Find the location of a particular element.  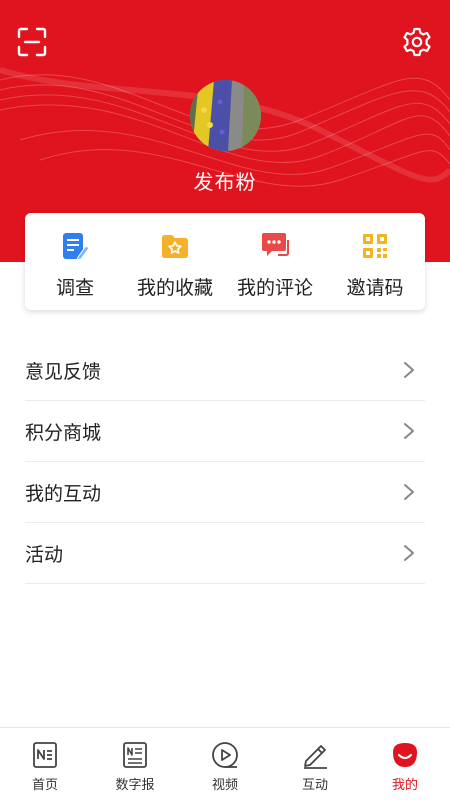

settings-button is located at coordinates (417, 42).